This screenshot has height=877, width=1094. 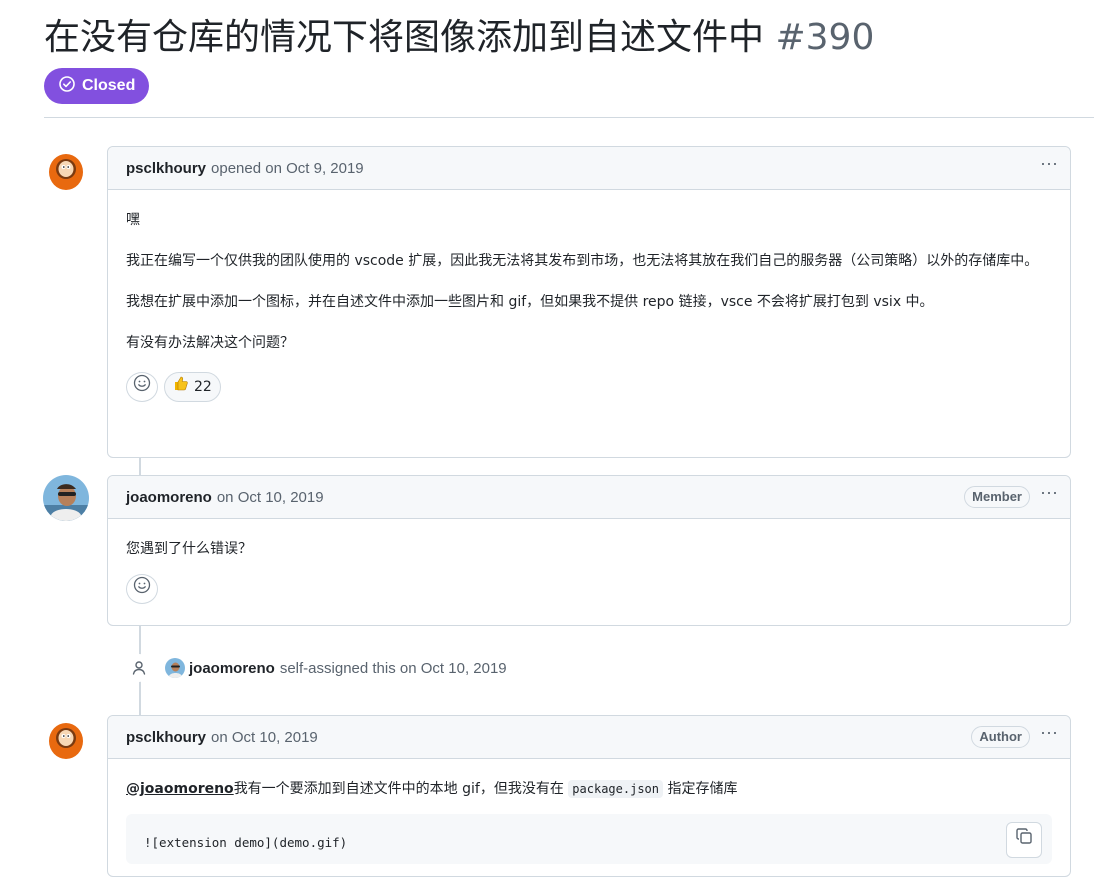 What do you see at coordinates (589, 589) in the screenshot?
I see `reactions-row` at bounding box center [589, 589].